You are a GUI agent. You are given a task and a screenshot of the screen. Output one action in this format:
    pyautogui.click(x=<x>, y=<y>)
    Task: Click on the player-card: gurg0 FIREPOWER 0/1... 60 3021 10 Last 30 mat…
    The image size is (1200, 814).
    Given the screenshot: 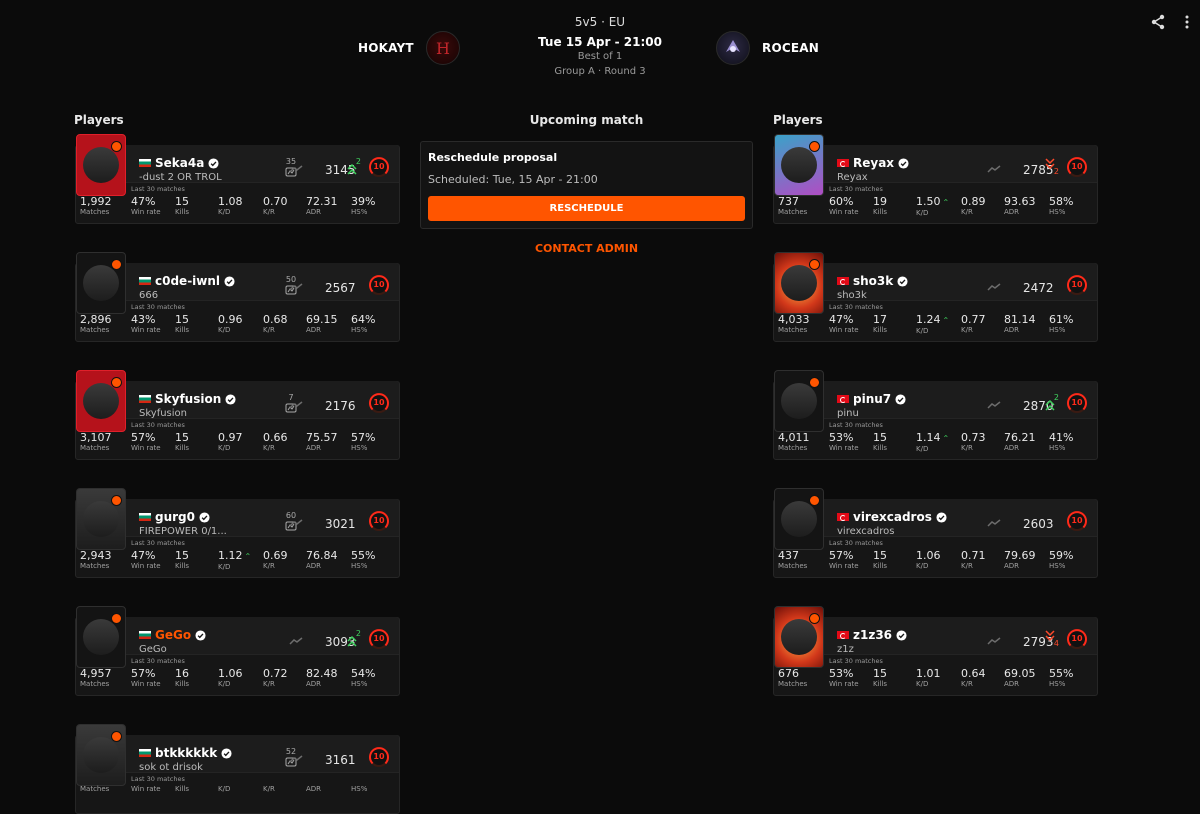 What is the action you would take?
    pyautogui.click(x=237, y=533)
    